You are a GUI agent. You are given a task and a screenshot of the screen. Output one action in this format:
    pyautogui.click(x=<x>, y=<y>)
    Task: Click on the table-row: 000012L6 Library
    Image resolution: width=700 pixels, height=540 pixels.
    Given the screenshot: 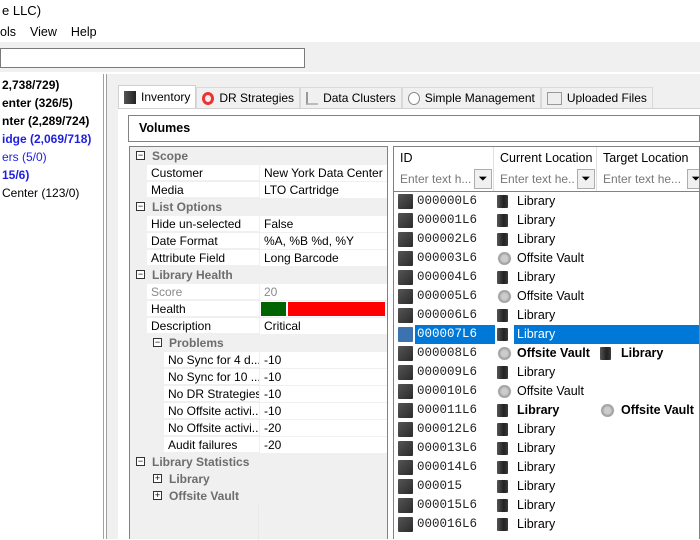 What is the action you would take?
    pyautogui.click(x=546, y=429)
    